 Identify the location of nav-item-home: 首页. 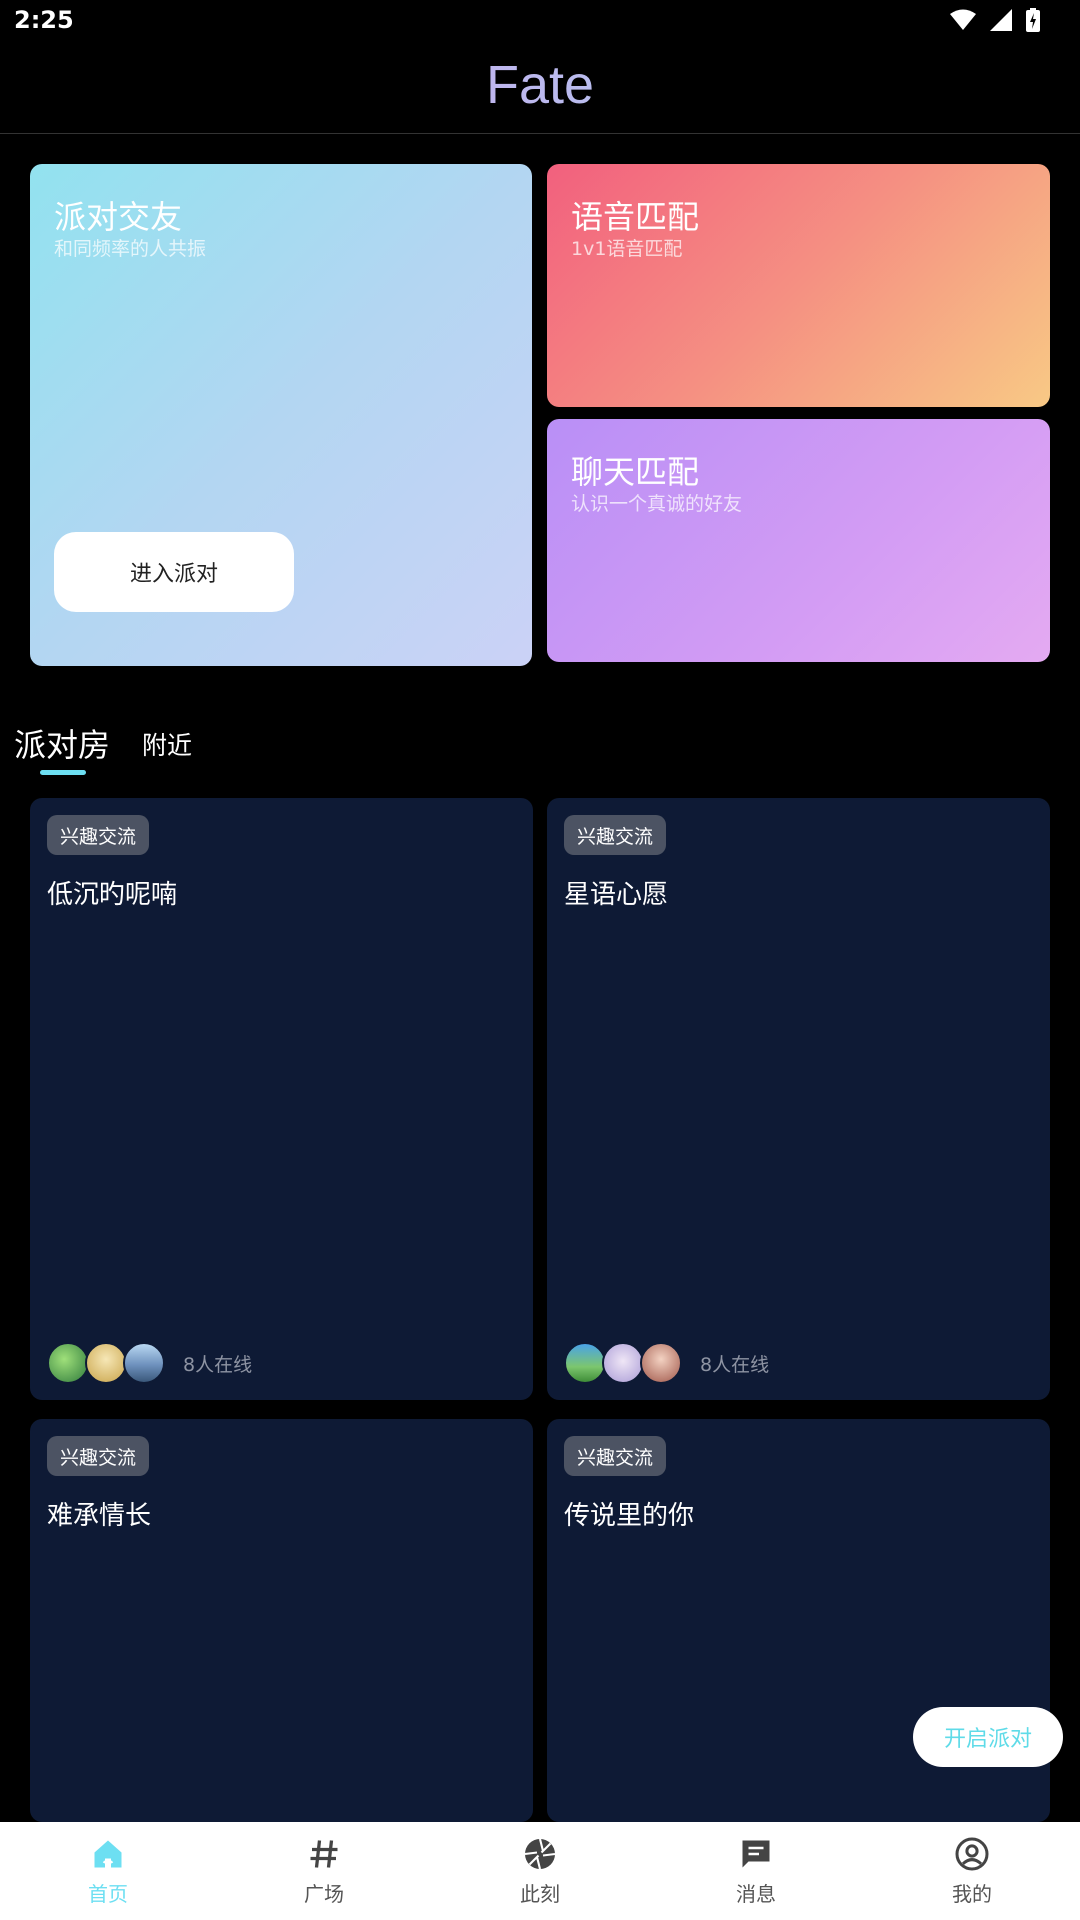
(108, 1871).